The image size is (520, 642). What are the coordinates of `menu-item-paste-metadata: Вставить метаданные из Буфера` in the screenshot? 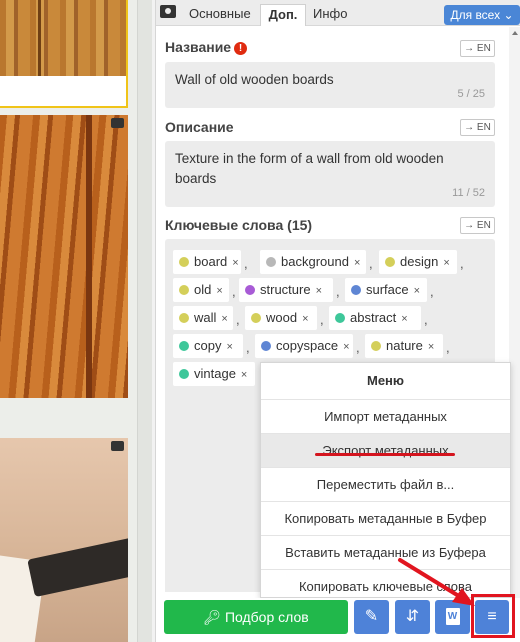 It's located at (385, 552).